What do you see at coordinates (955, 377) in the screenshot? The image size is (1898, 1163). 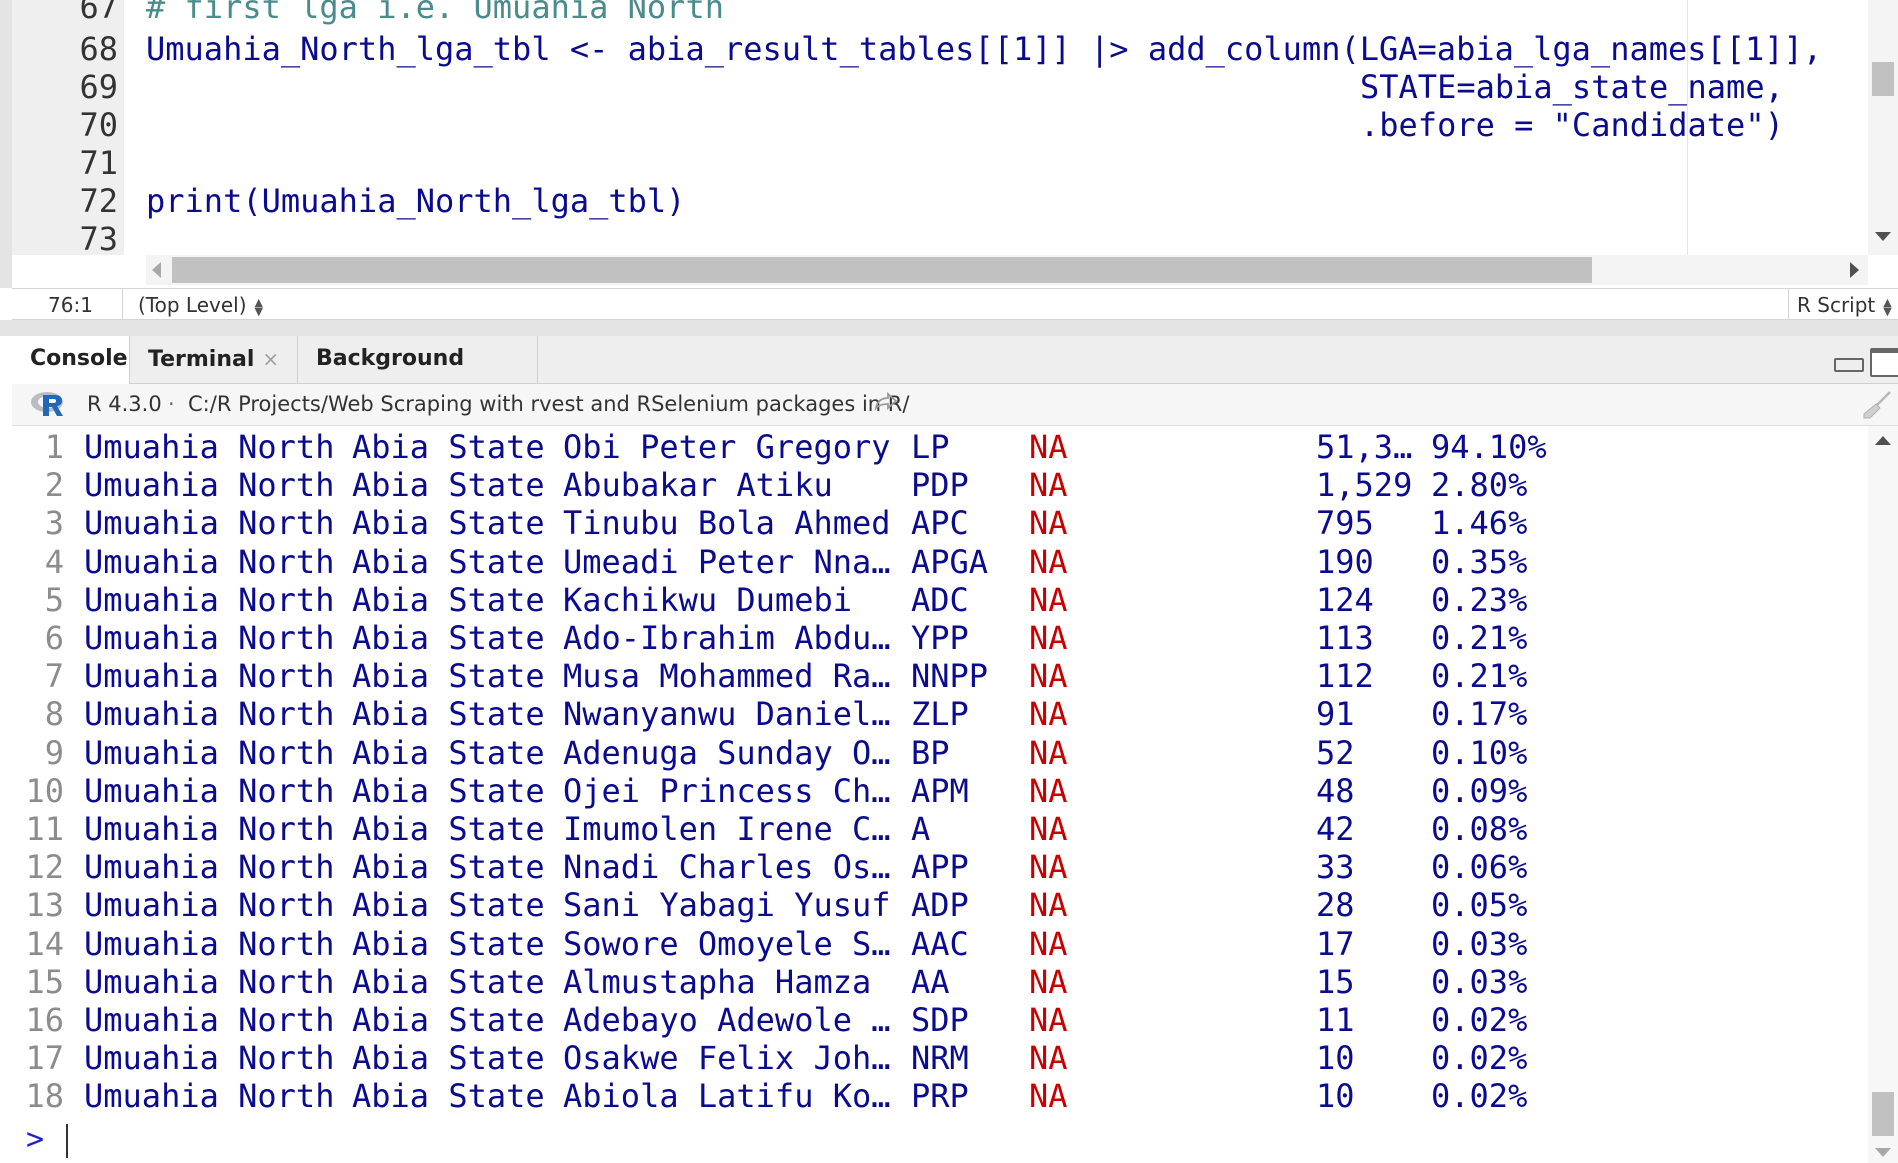 I see `console-tab-bar: Console Terminal × Background Jobs×` at bounding box center [955, 377].